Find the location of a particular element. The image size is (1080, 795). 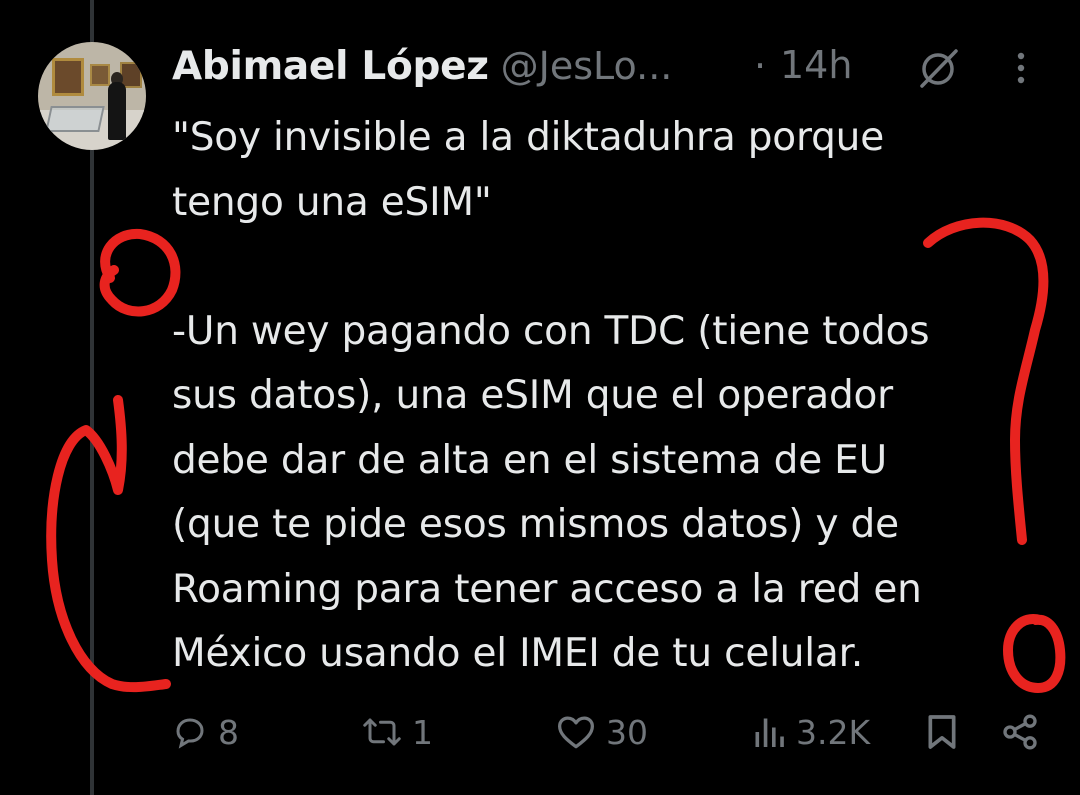

avatar is located at coordinates (92, 96).